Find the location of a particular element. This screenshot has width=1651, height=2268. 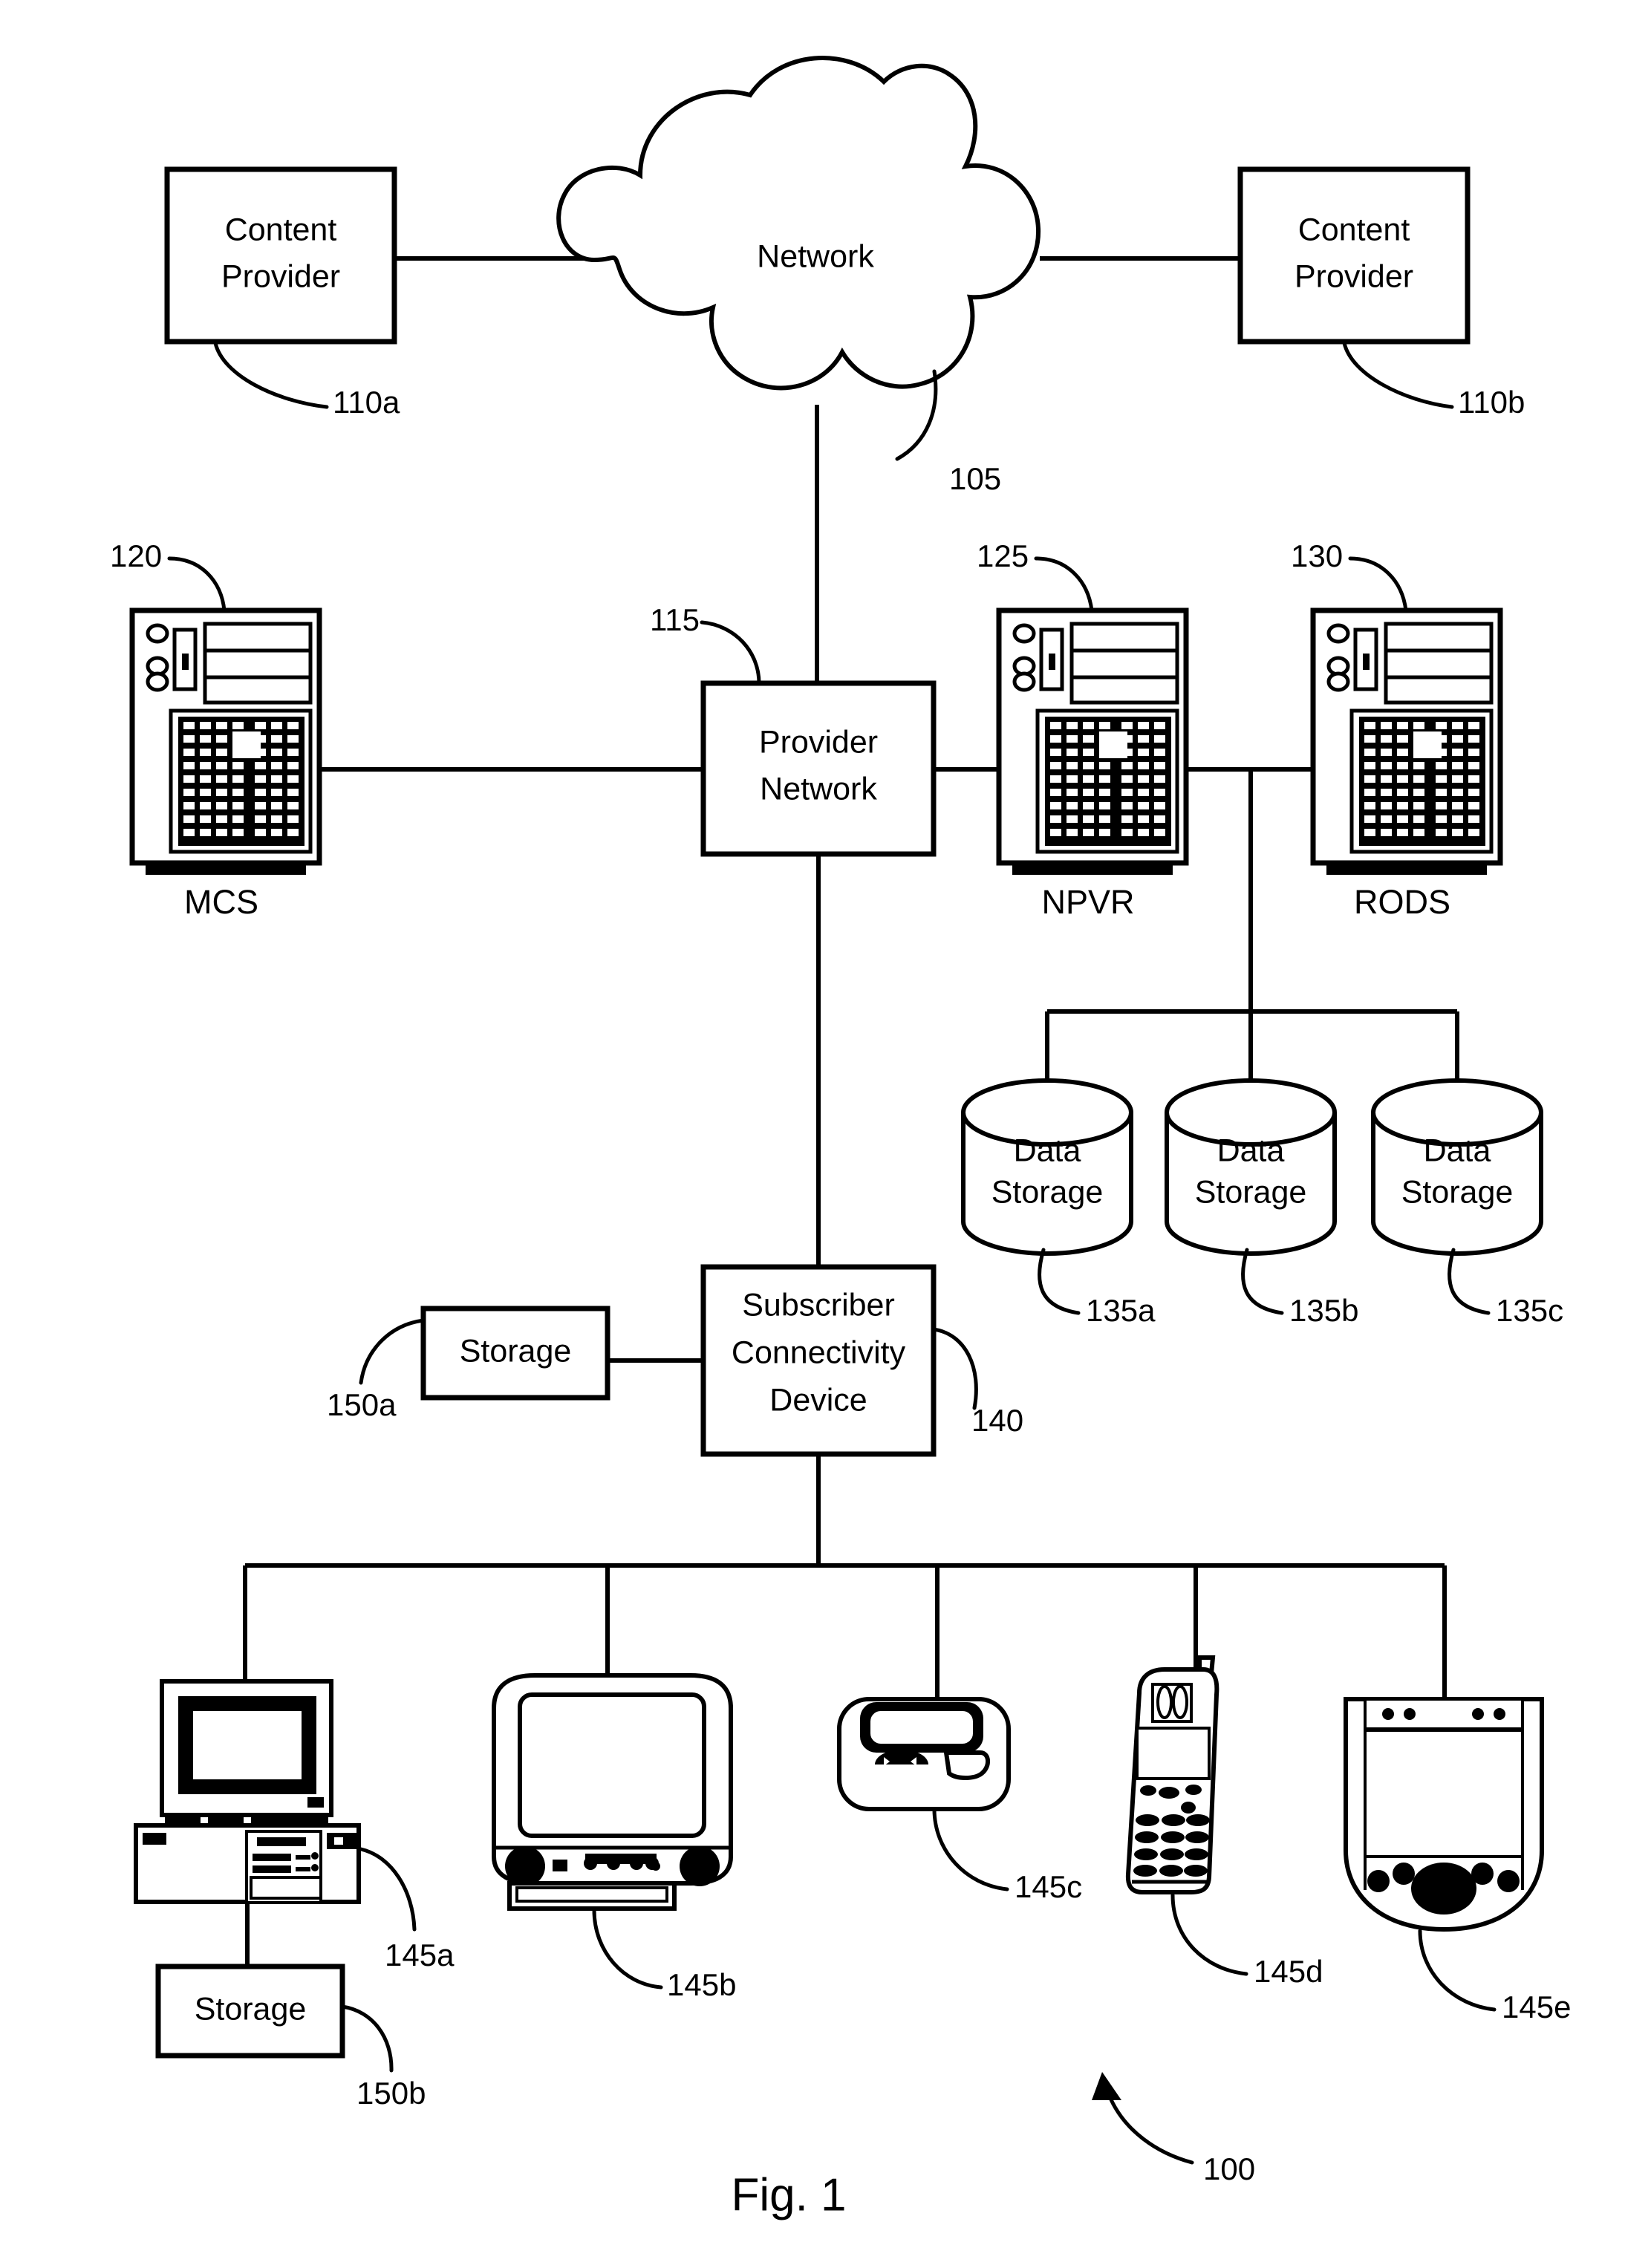

data-storage-c-node: Data Storage 135c is located at coordinates (1467, 1203).